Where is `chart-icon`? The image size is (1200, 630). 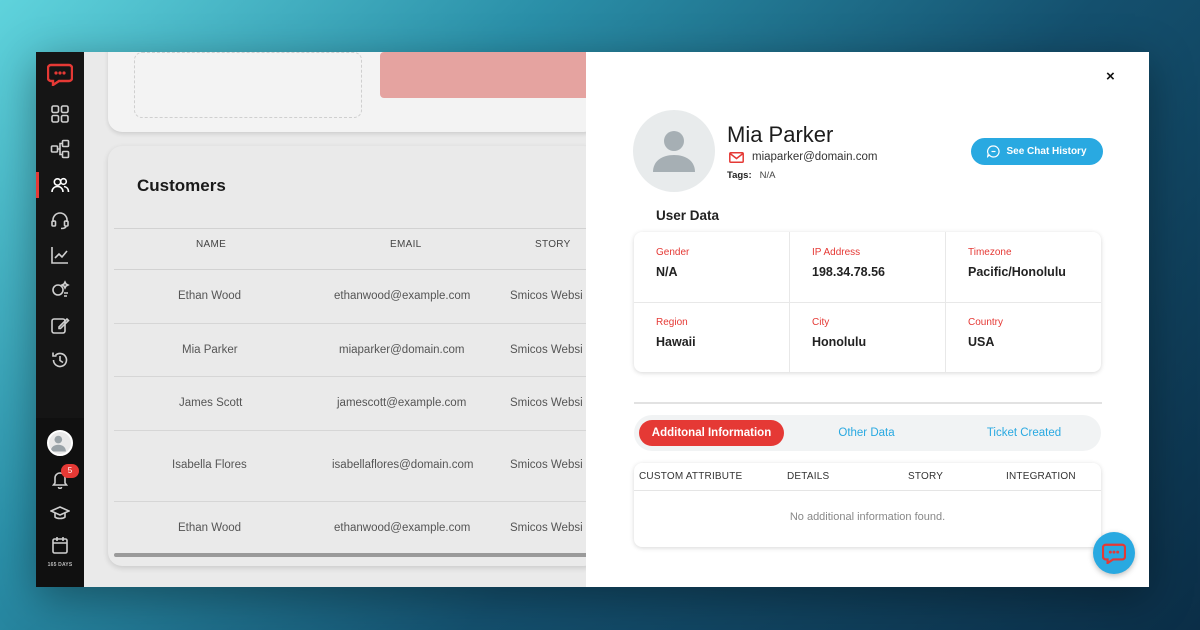 chart-icon is located at coordinates (59, 255).